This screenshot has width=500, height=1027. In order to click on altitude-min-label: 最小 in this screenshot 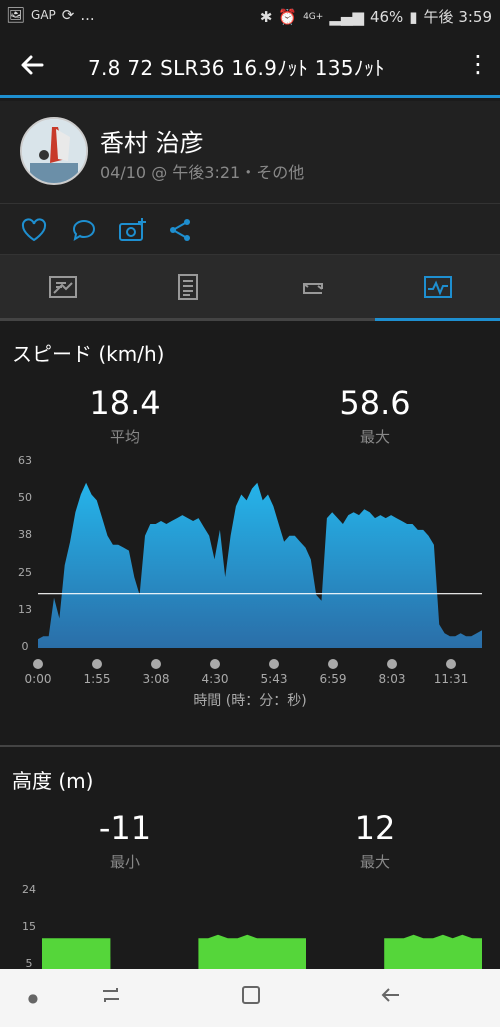, I will do `click(124, 862)`.